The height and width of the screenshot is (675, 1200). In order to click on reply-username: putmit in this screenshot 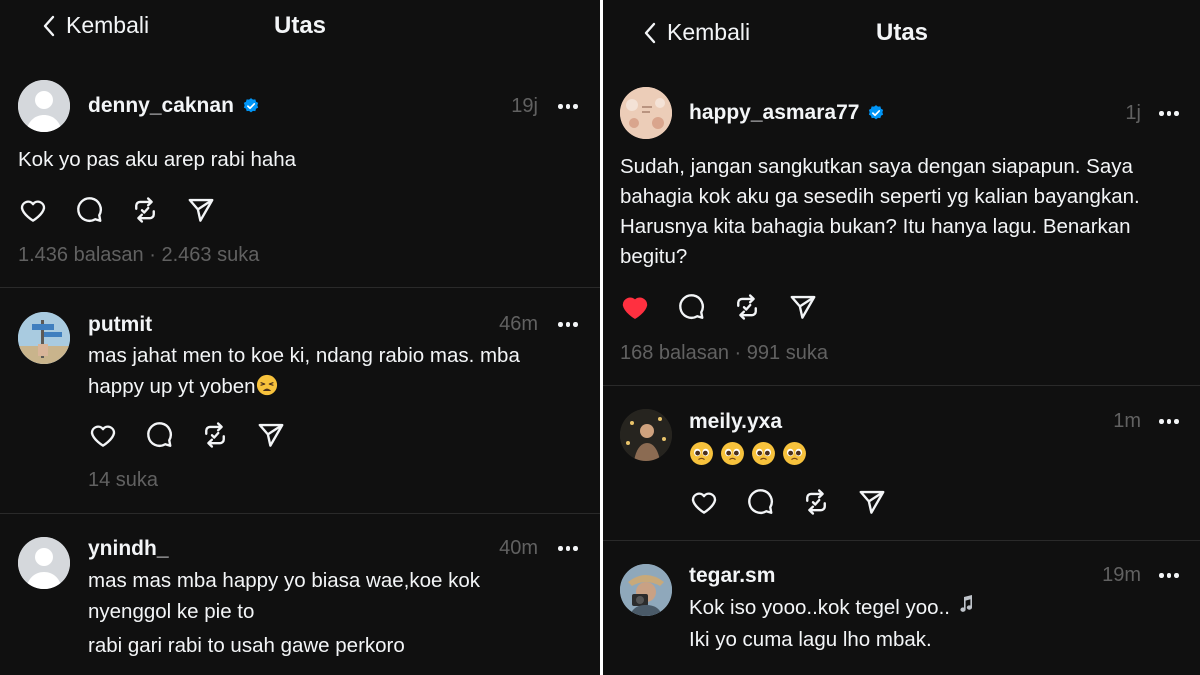, I will do `click(120, 325)`.